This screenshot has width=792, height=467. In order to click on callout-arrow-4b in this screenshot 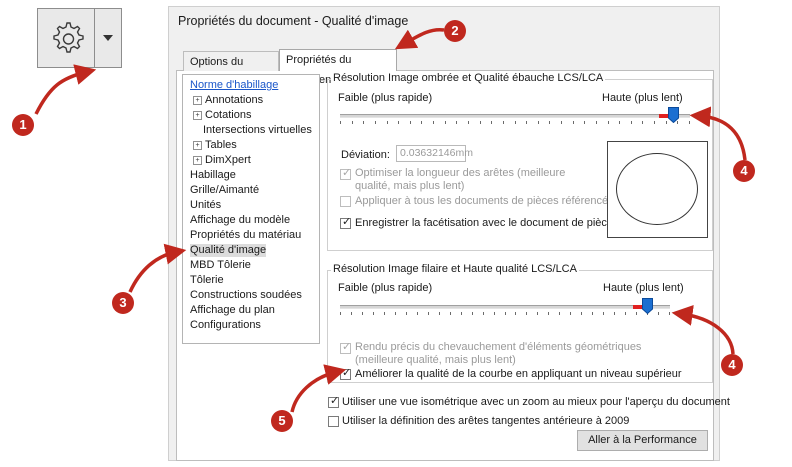, I will do `click(703, 329)`.